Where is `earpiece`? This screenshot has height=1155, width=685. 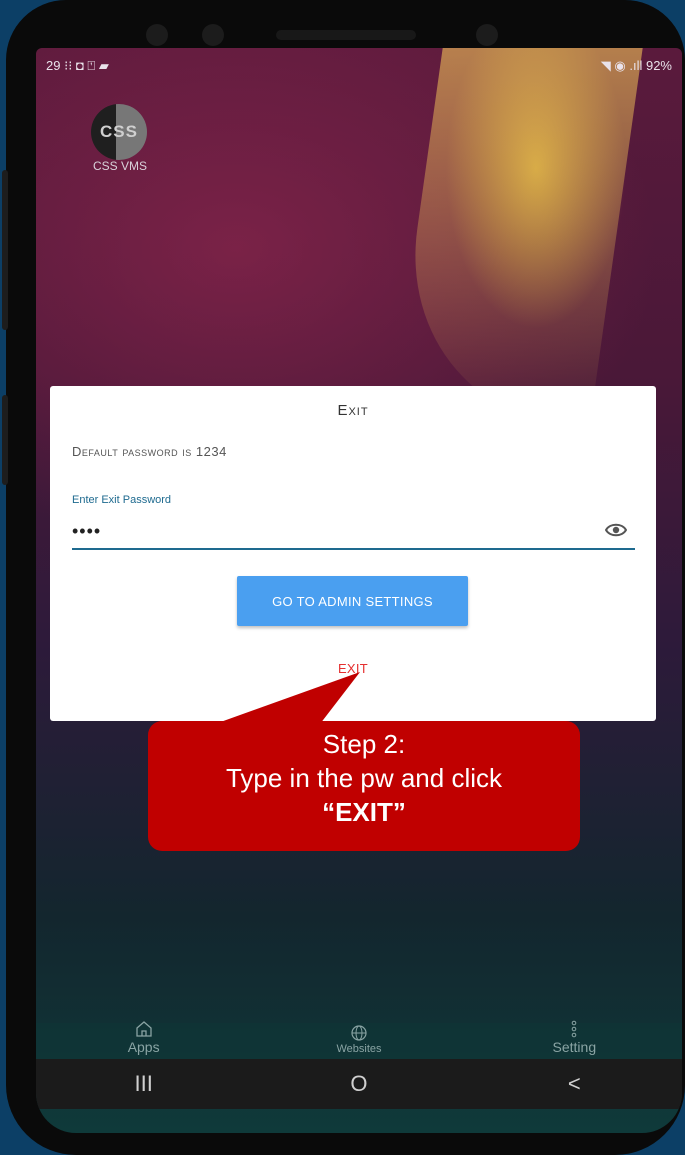 earpiece is located at coordinates (346, 35).